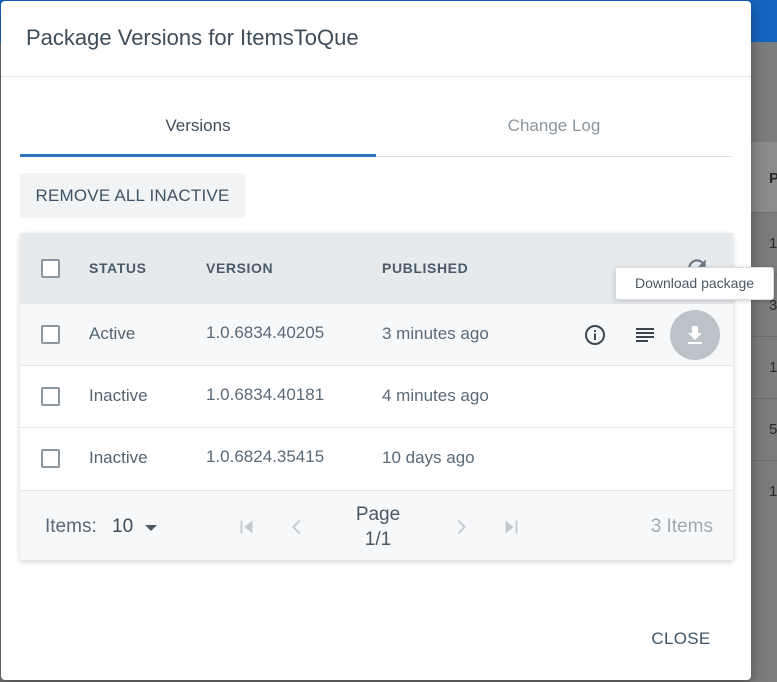 The height and width of the screenshot is (682, 777). Describe the element at coordinates (763, 177) in the screenshot. I see `background-column-header: P` at that location.